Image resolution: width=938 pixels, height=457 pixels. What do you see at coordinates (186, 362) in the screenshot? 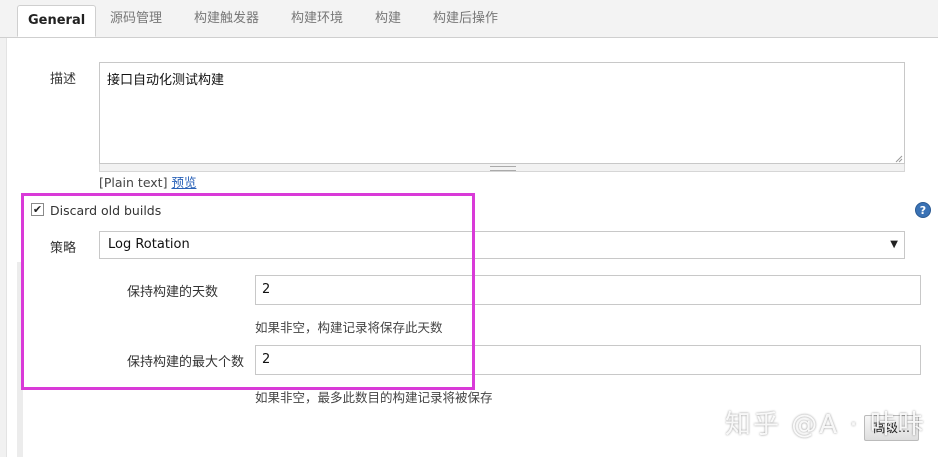
I see `max-builds-label: 保持构建的最大个数` at bounding box center [186, 362].